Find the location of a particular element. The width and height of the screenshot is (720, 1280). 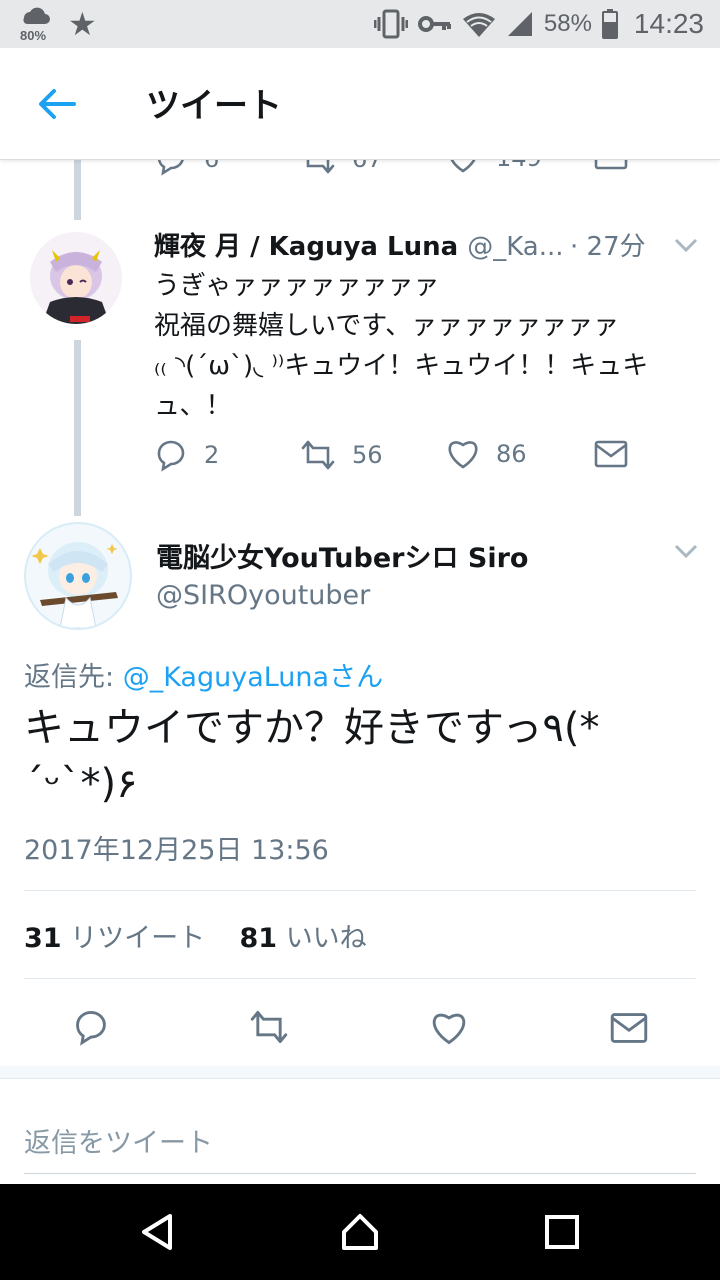

battery-percent: 58% is located at coordinates (567, 23).